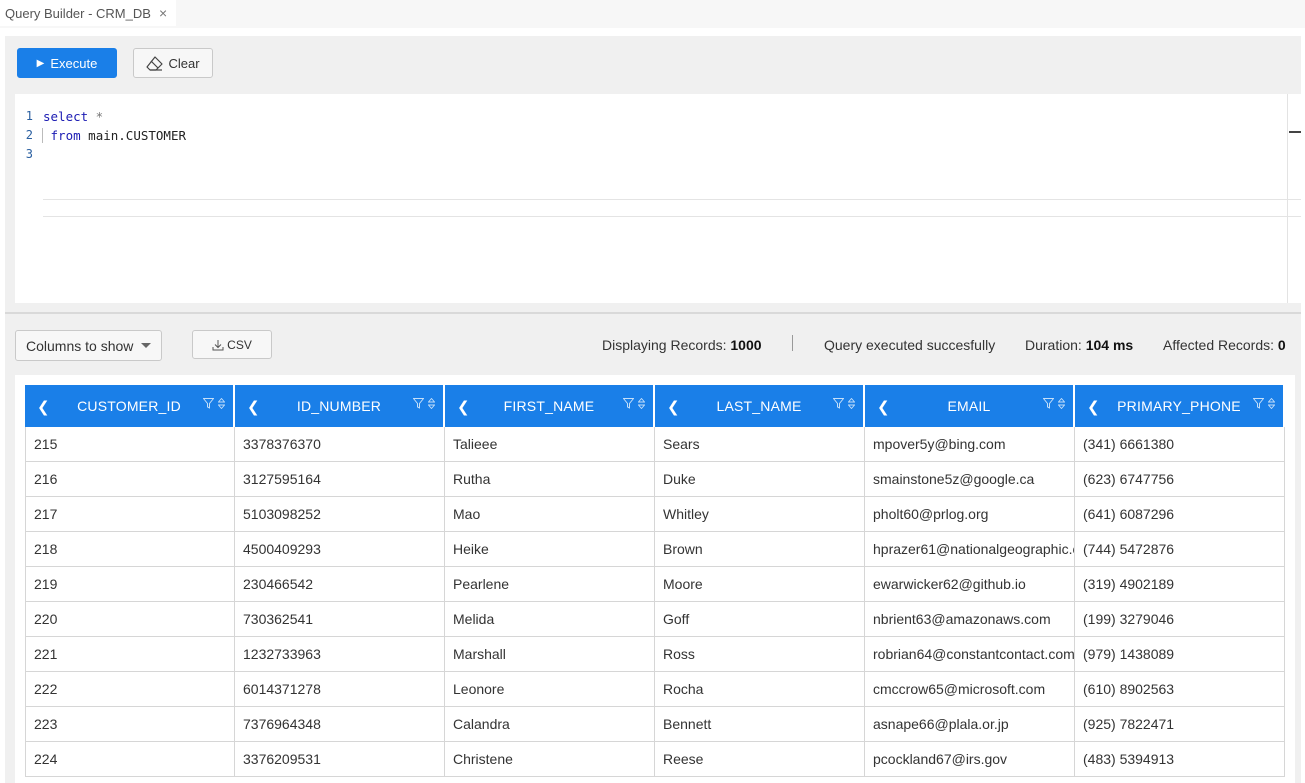  I want to click on table-cell: 220, so click(130, 619).